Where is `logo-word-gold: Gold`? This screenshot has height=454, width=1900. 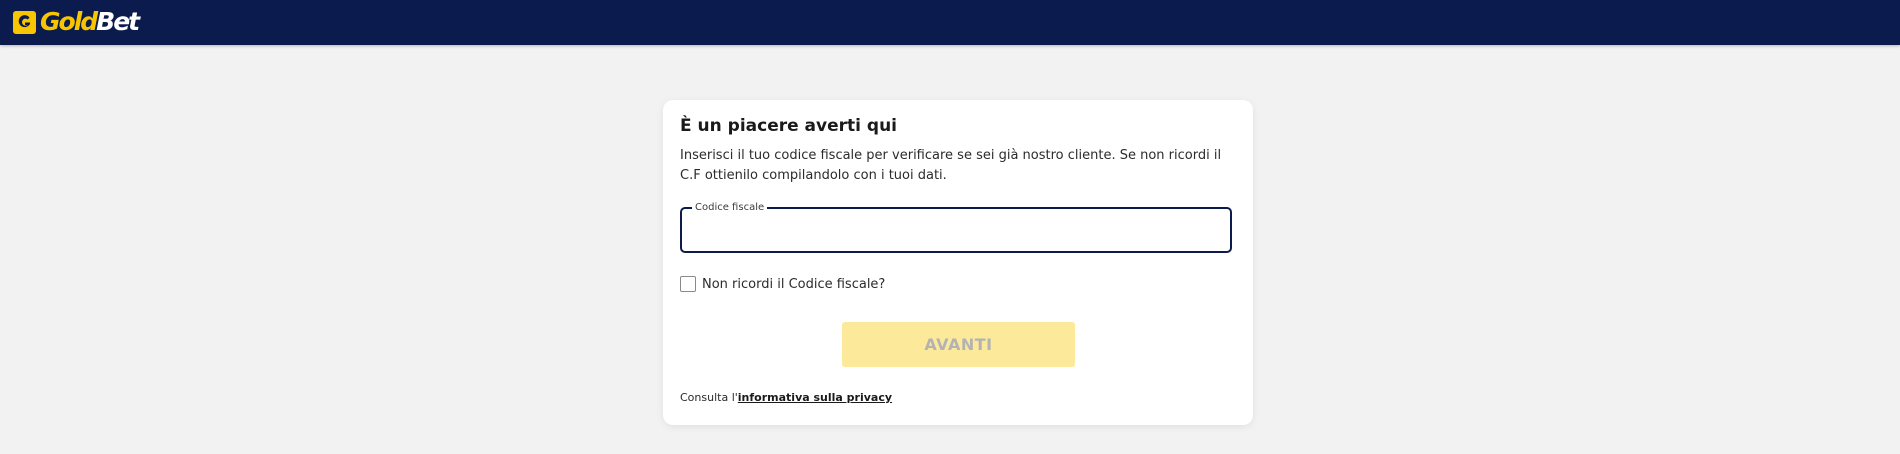 logo-word-gold: Gold is located at coordinates (69, 21).